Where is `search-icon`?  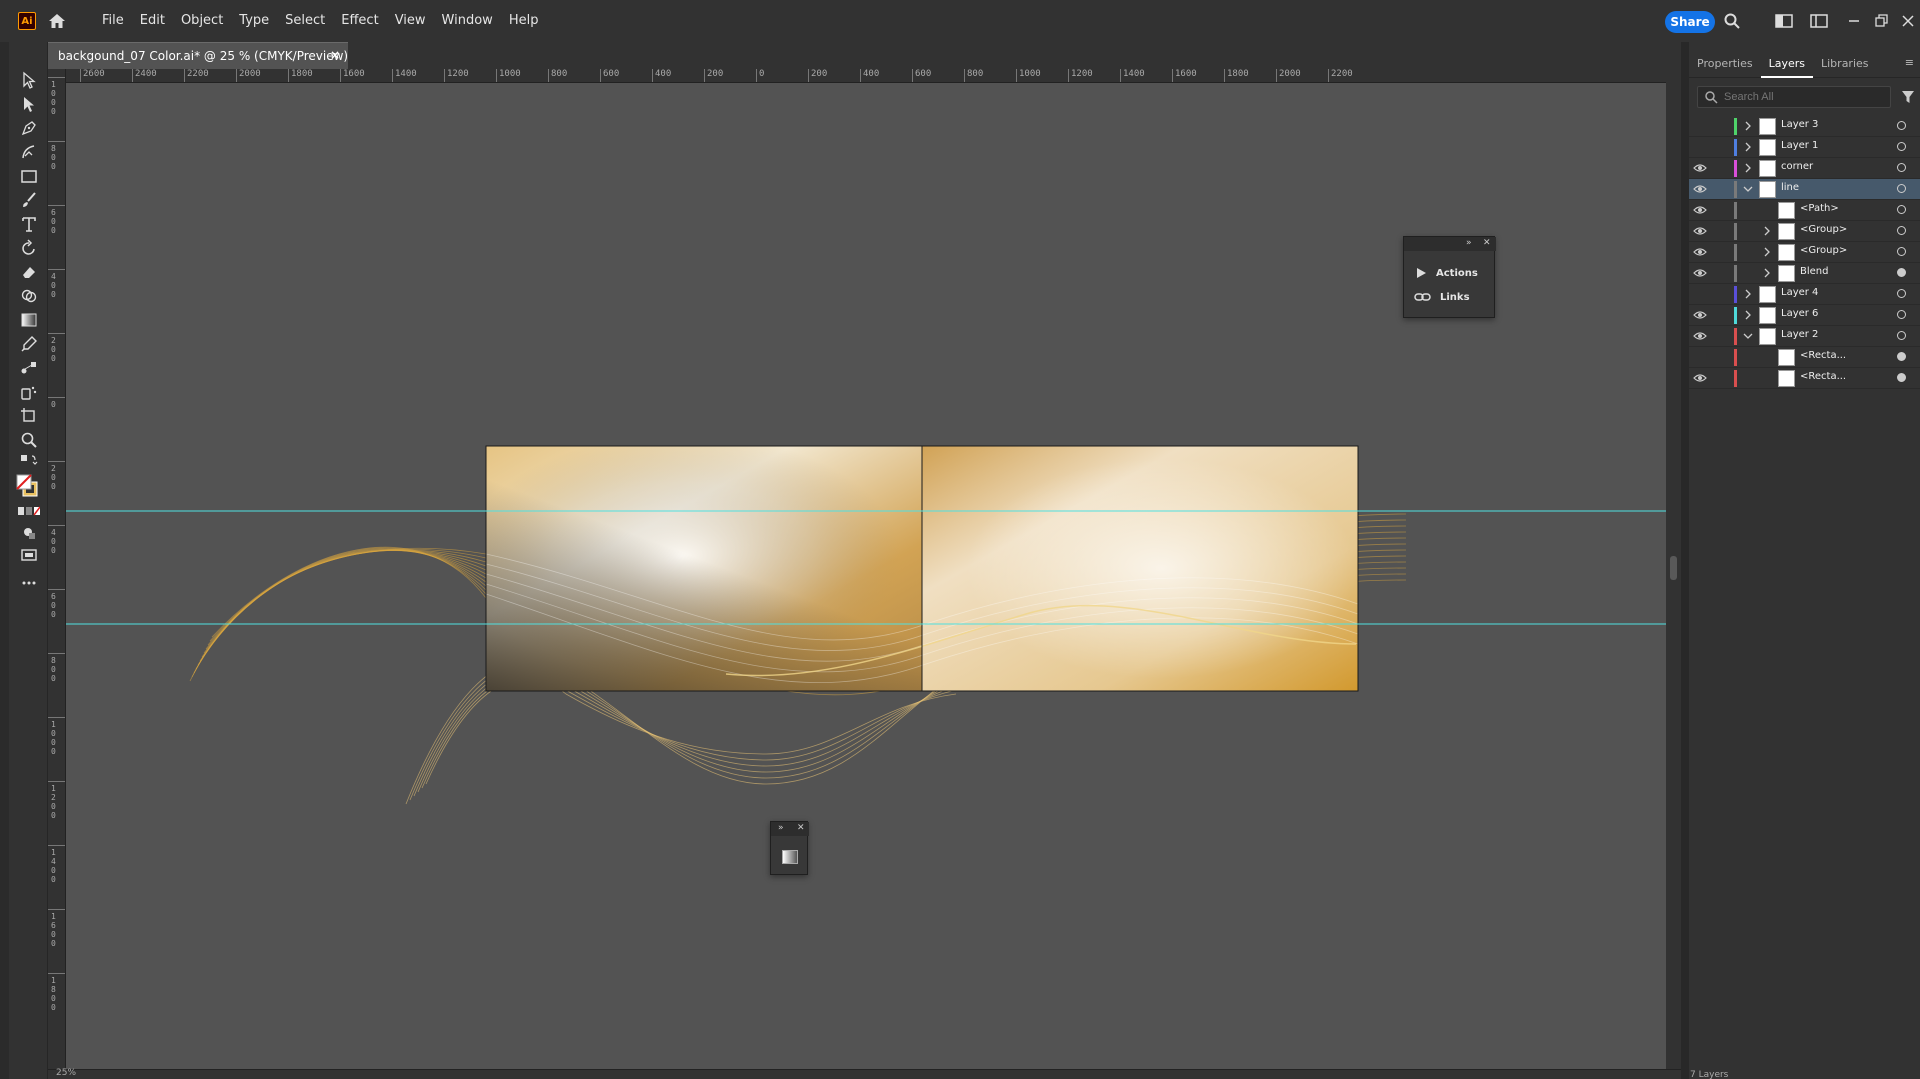 search-icon is located at coordinates (1732, 21).